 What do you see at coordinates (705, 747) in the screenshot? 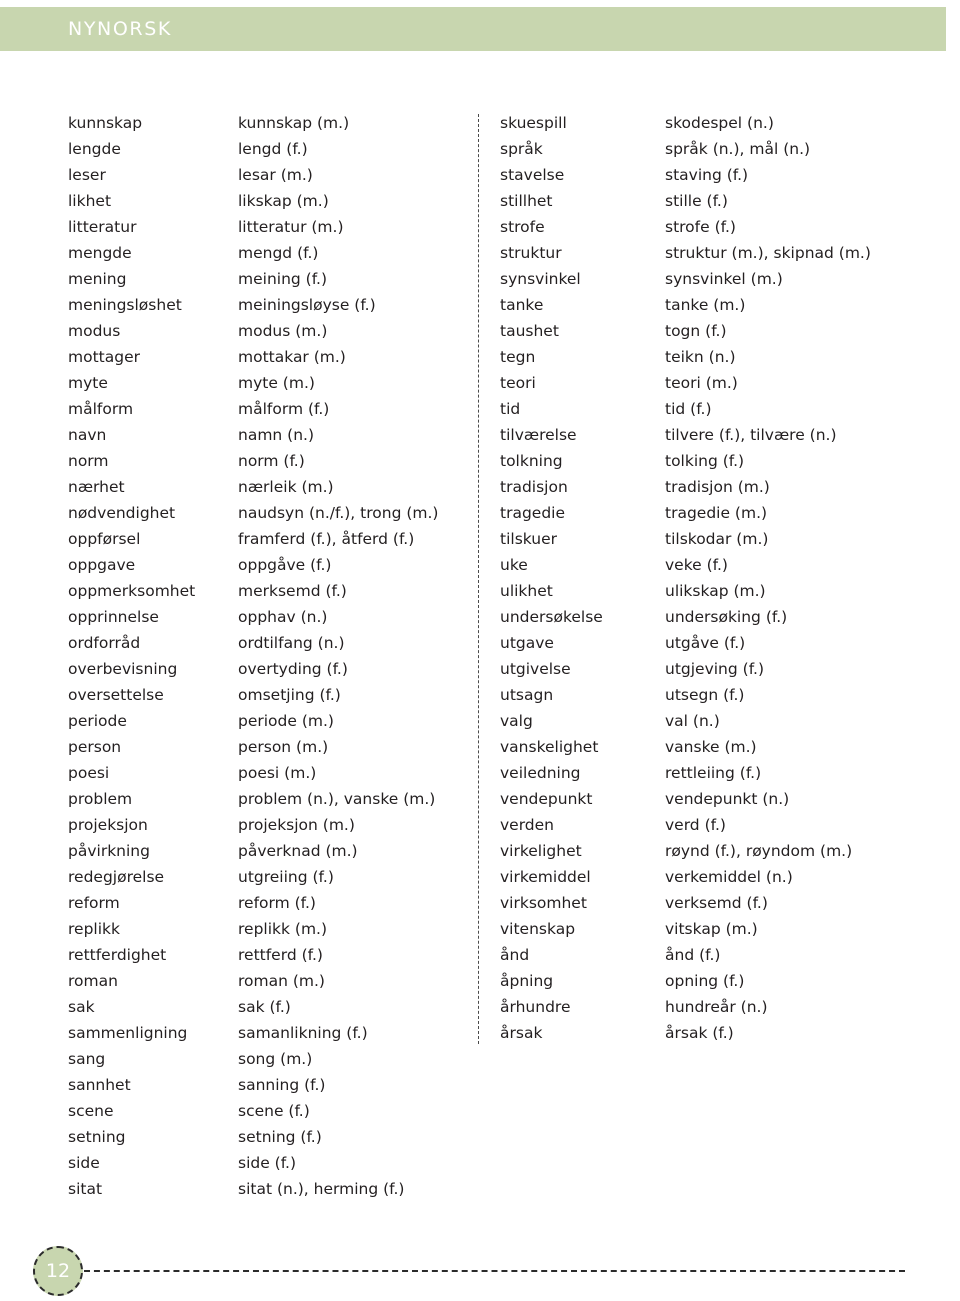
I see `glossary-entry: vanskelighet vanske (m.)` at bounding box center [705, 747].